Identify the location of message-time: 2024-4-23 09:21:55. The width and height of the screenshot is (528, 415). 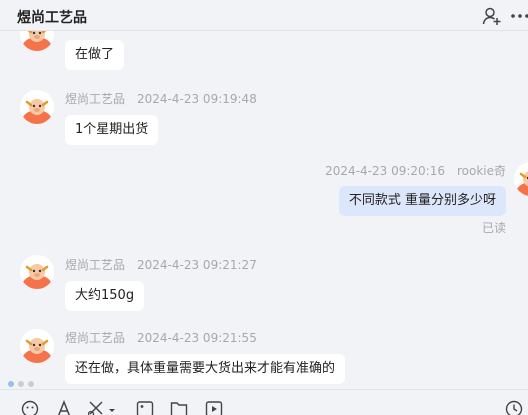
(197, 338).